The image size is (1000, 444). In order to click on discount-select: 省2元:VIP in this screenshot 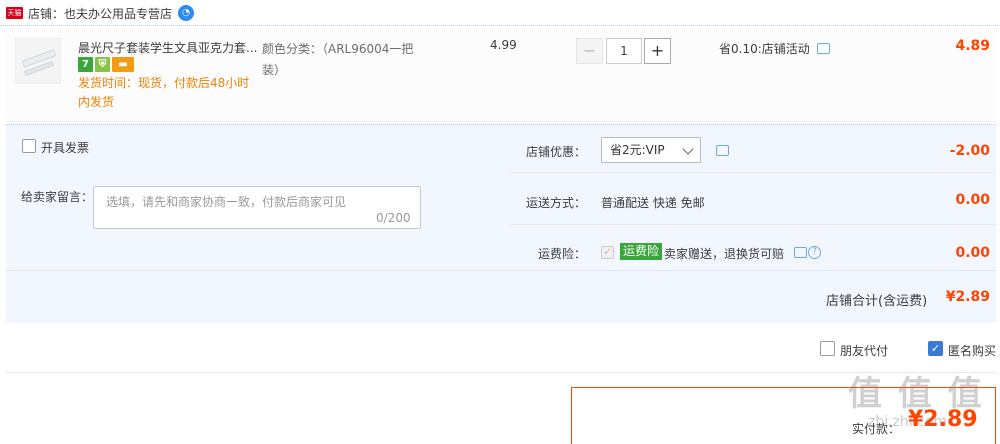, I will do `click(651, 150)`.